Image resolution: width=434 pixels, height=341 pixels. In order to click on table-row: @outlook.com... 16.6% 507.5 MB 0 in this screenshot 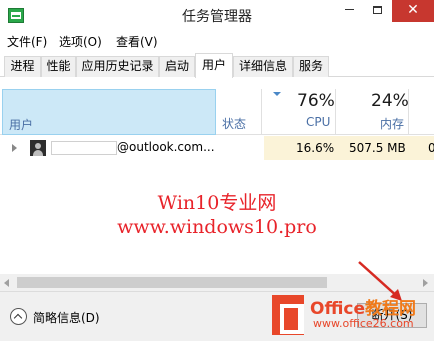, I will do `click(217, 148)`.